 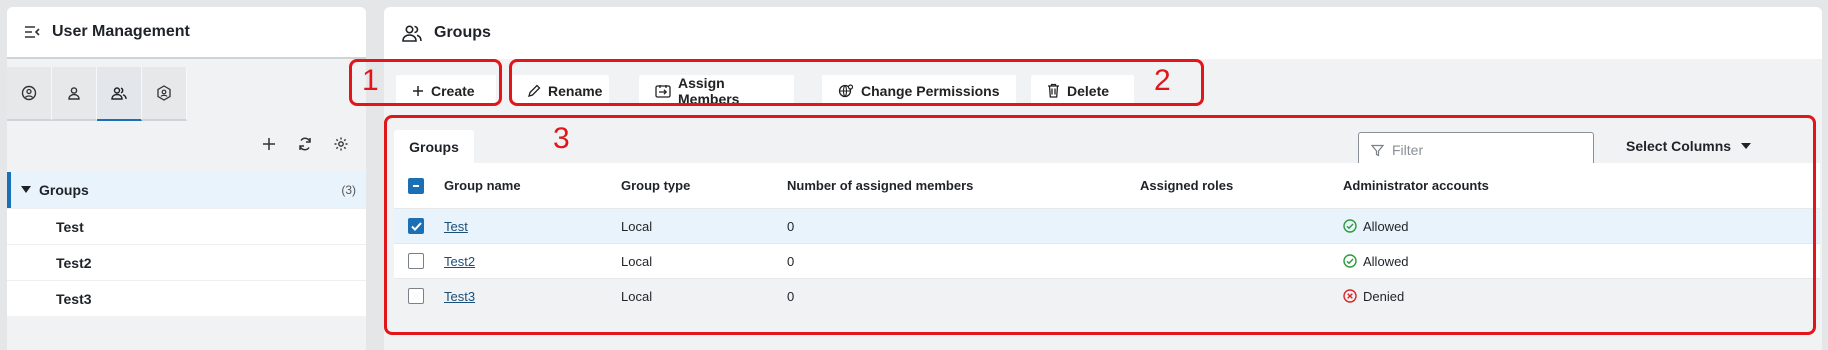 What do you see at coordinates (186, 262) in the screenshot?
I see `tree-item: Test2` at bounding box center [186, 262].